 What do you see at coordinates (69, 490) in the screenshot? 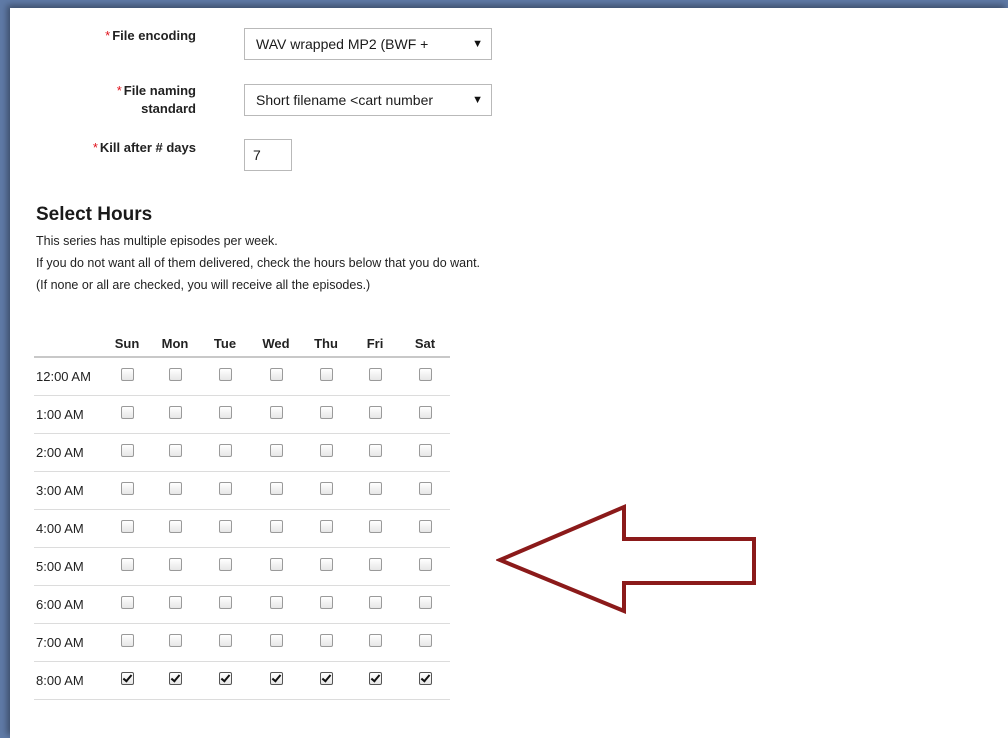
I see `hour-label: 3:00 AM` at bounding box center [69, 490].